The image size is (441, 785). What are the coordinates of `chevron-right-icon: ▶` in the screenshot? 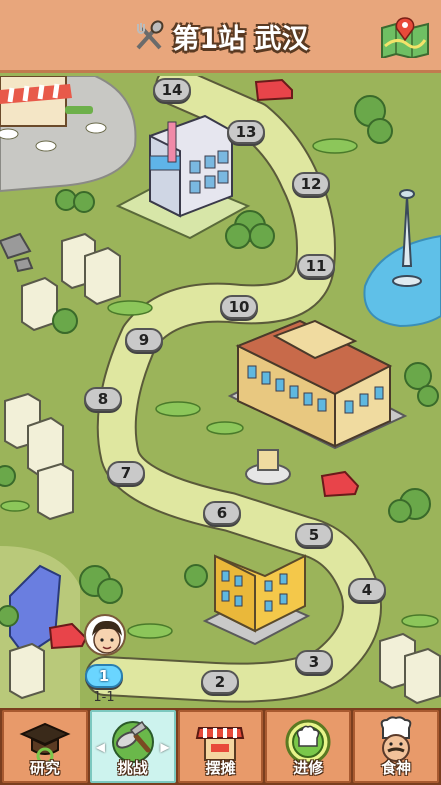 It's located at (165, 747).